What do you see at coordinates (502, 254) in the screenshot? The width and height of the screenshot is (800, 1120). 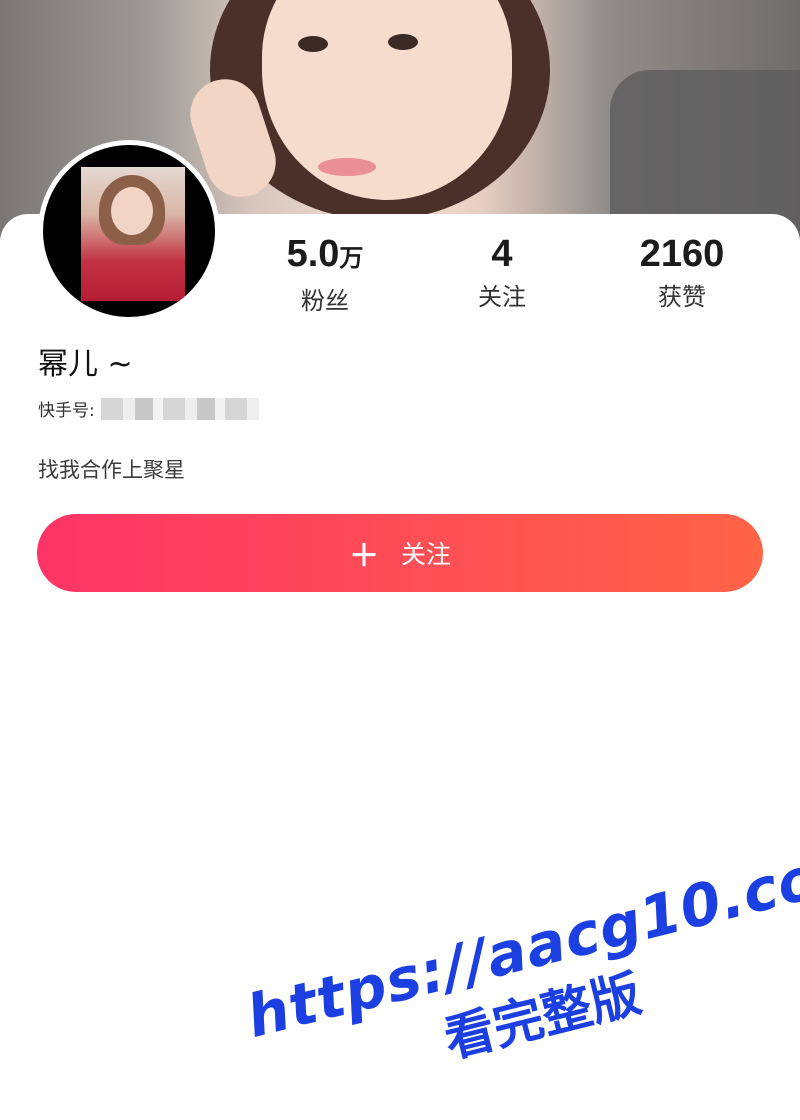 I see `stat-following-value: 4` at bounding box center [502, 254].